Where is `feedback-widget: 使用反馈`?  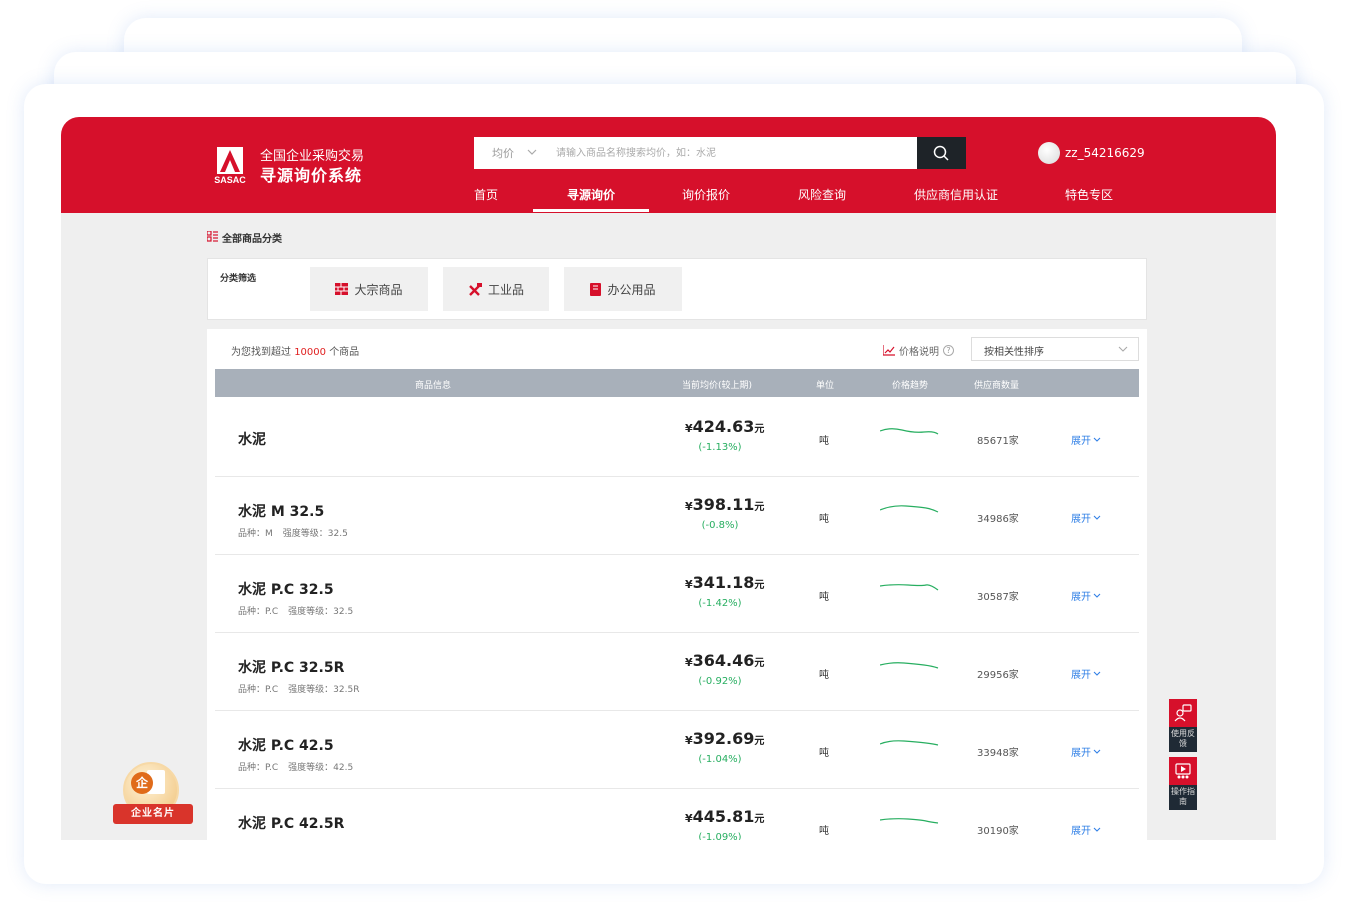 feedback-widget: 使用反馈 is located at coordinates (1183, 725).